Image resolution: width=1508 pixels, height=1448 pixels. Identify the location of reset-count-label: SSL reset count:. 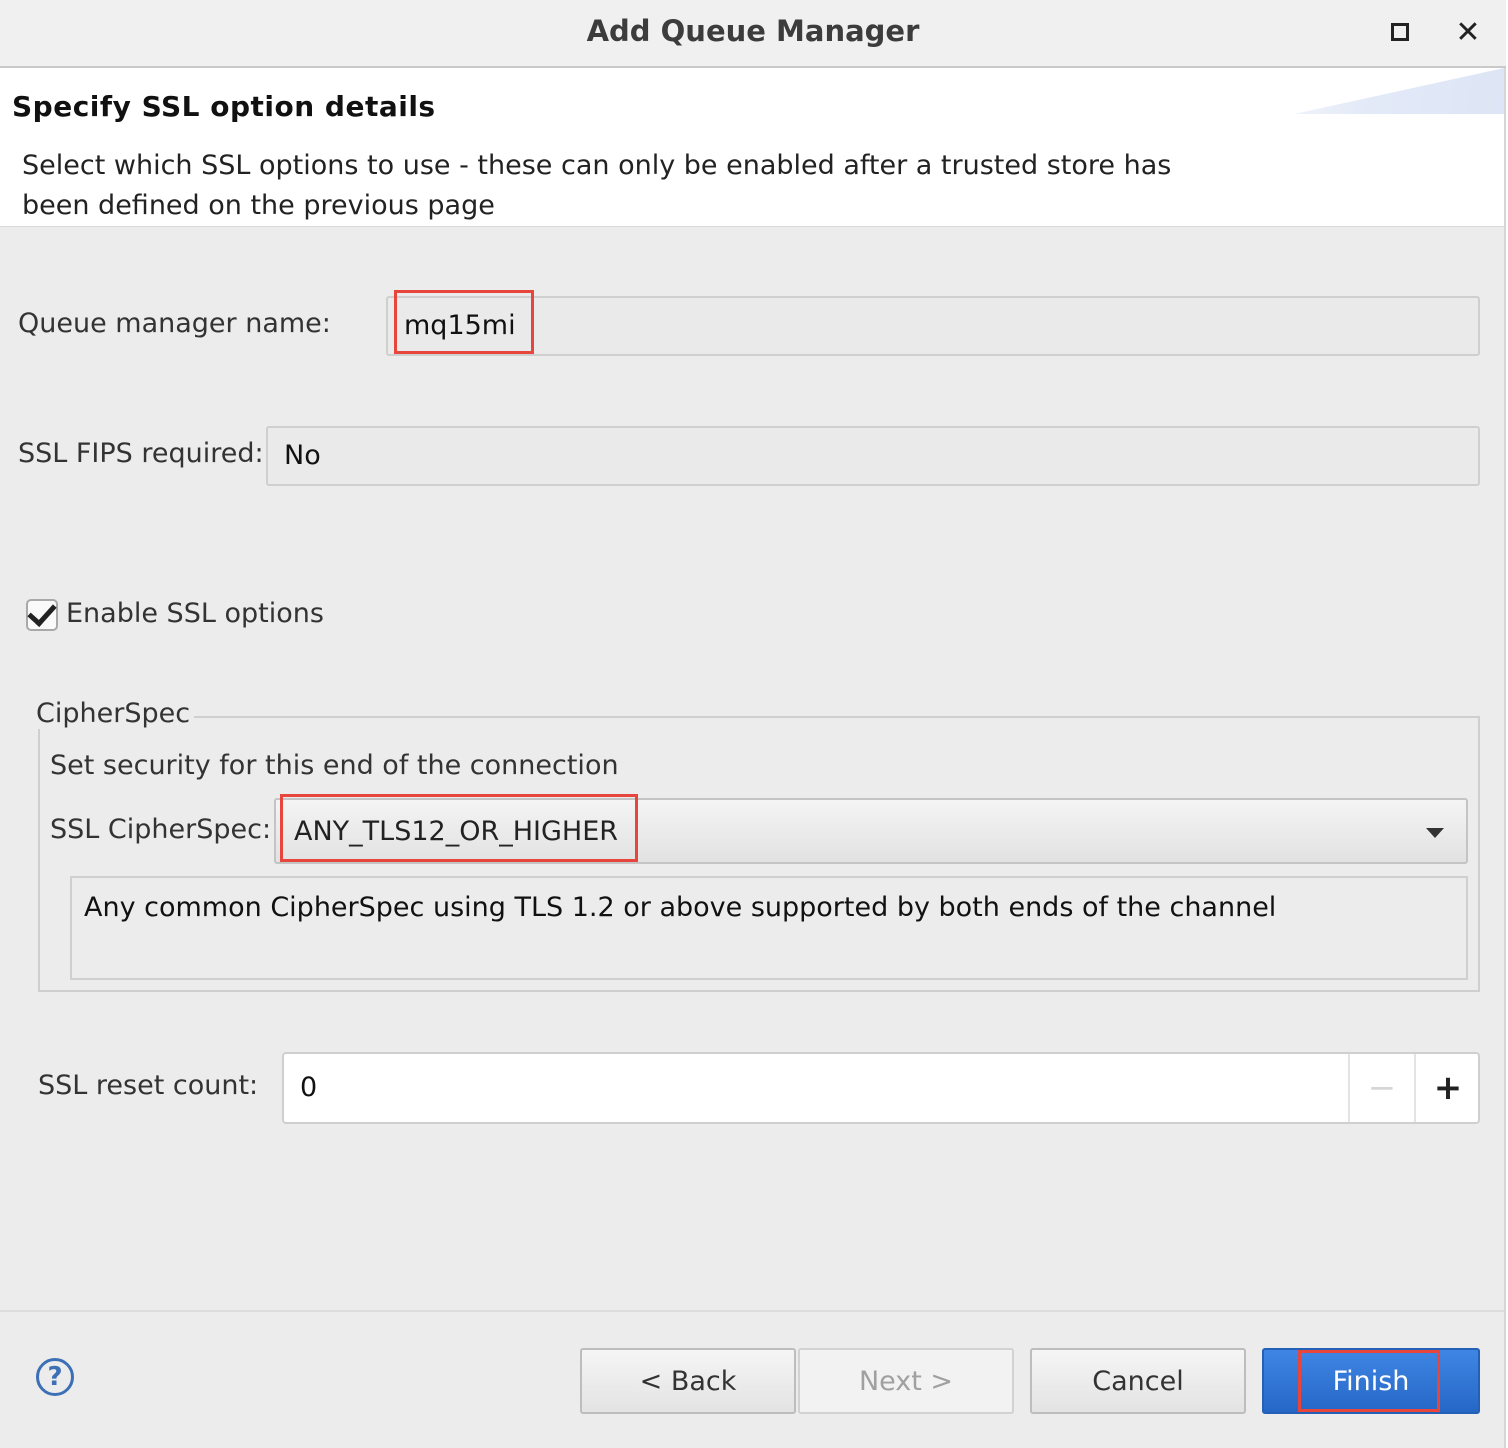
(148, 1085).